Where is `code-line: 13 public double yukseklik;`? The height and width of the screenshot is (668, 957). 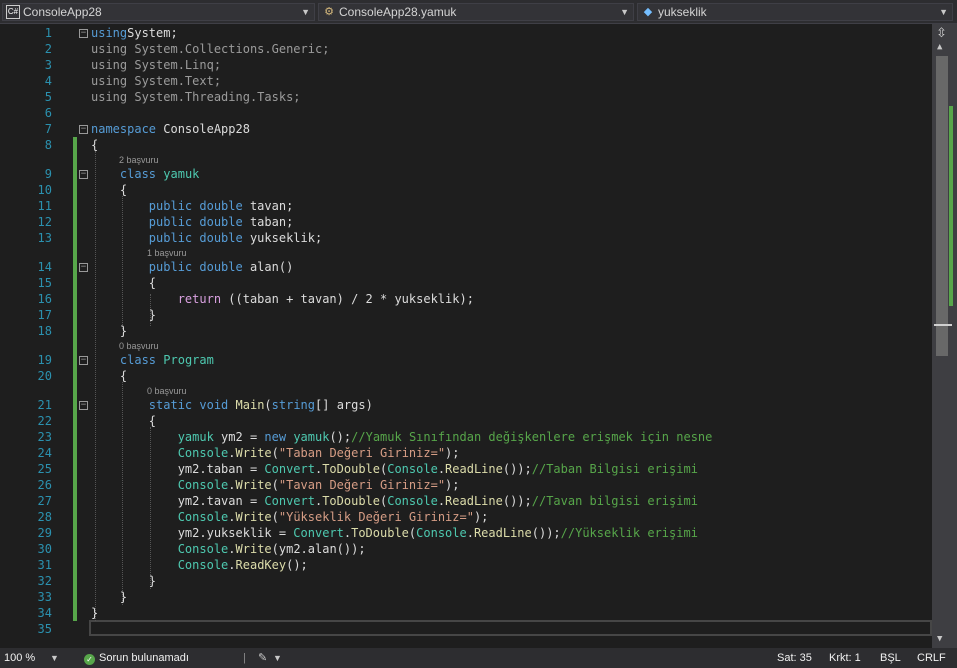 code-line: 13 public double yukseklik; is located at coordinates (466, 238).